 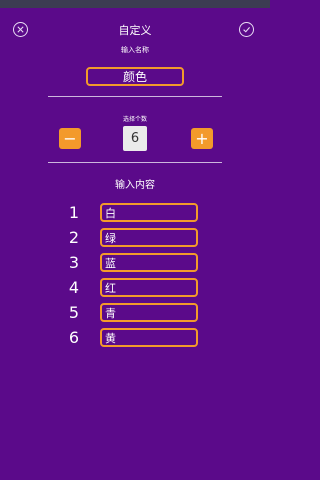 What do you see at coordinates (135, 76) in the screenshot?
I see `name-input: 颜色` at bounding box center [135, 76].